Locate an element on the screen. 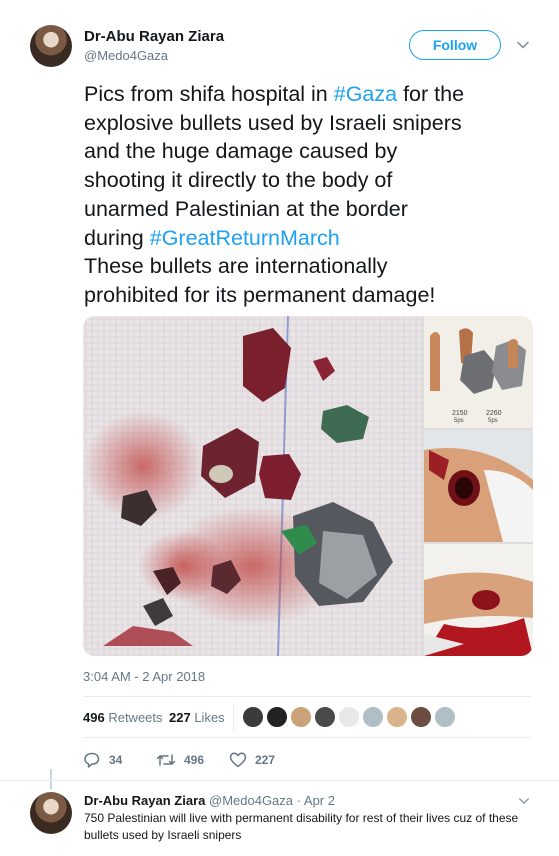  reply-count: 34 is located at coordinates (116, 760).